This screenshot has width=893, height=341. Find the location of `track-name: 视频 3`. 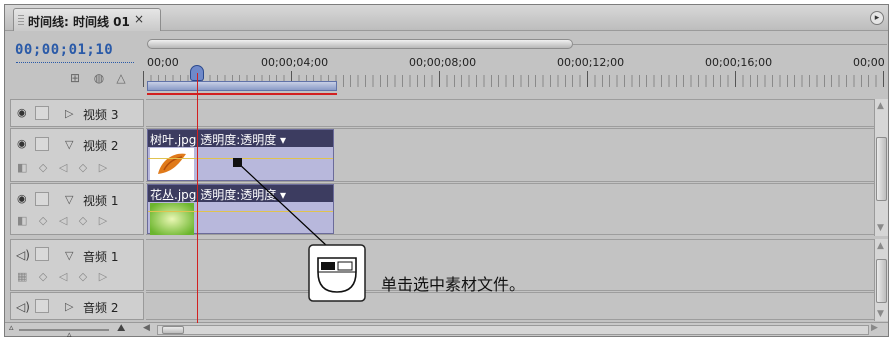

track-name: 视频 3 is located at coordinates (101, 115).